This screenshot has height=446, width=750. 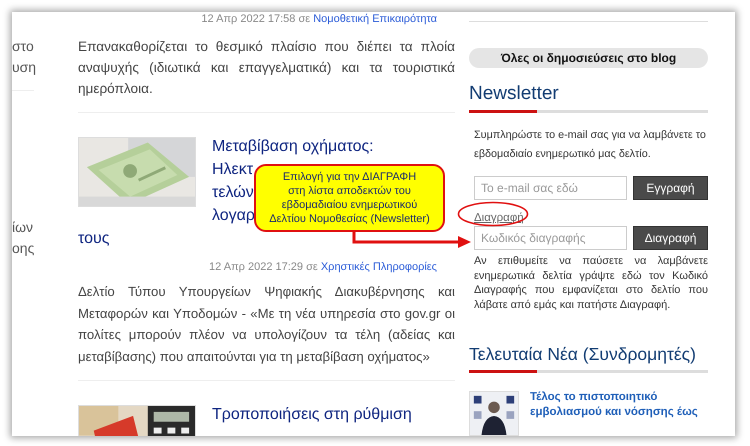 What do you see at coordinates (591, 283) in the screenshot?
I see `unsubscribe-help: Αν επιθυμείτε να παύσετε να λαμβάνετε ενημερωτικά δελτία γράψτε εδώ τον Κωδικό Διαγραφής που εμφανίζεται στο δελτίο που λάβατε από εμάς και πατήστε Διαγραφή.` at bounding box center [591, 283].